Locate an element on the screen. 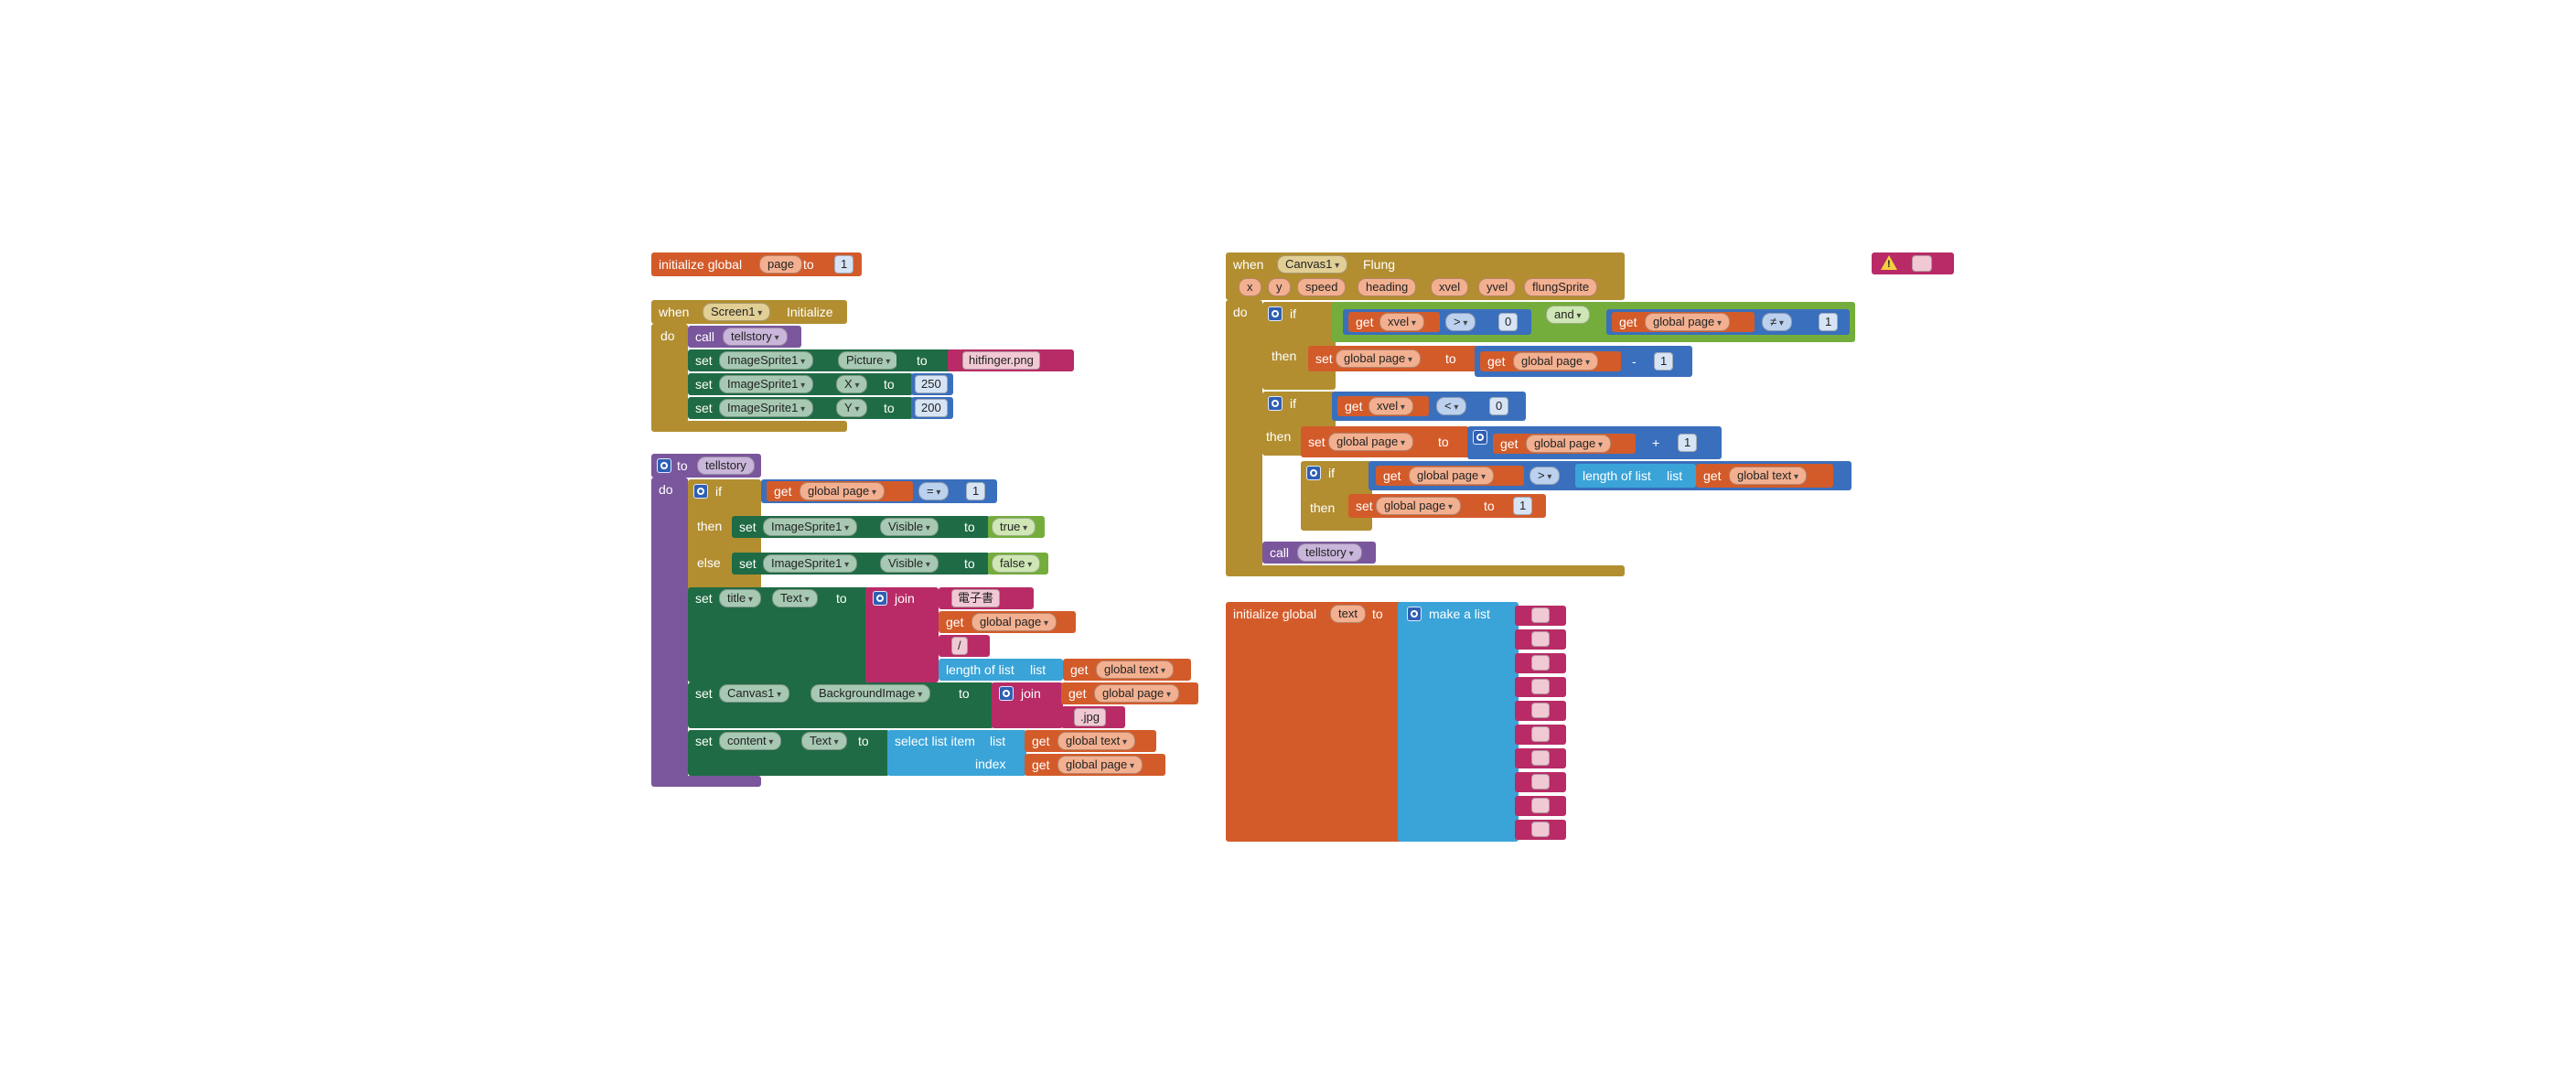 The width and height of the screenshot is (2576, 1085). set-global-page-block: set global page to is located at coordinates (1385, 441).